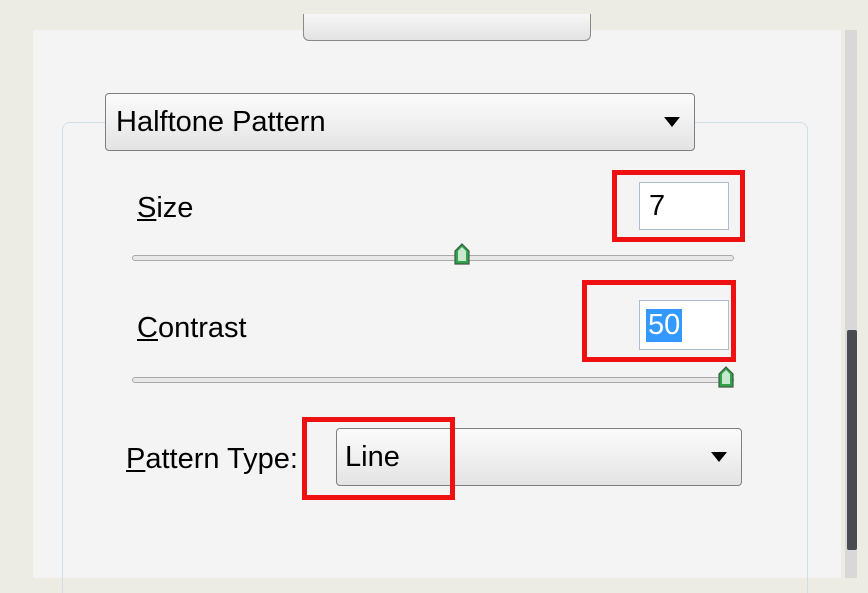 The height and width of the screenshot is (593, 868). What do you see at coordinates (852, 440) in the screenshot?
I see `scrollbar-thumb` at bounding box center [852, 440].